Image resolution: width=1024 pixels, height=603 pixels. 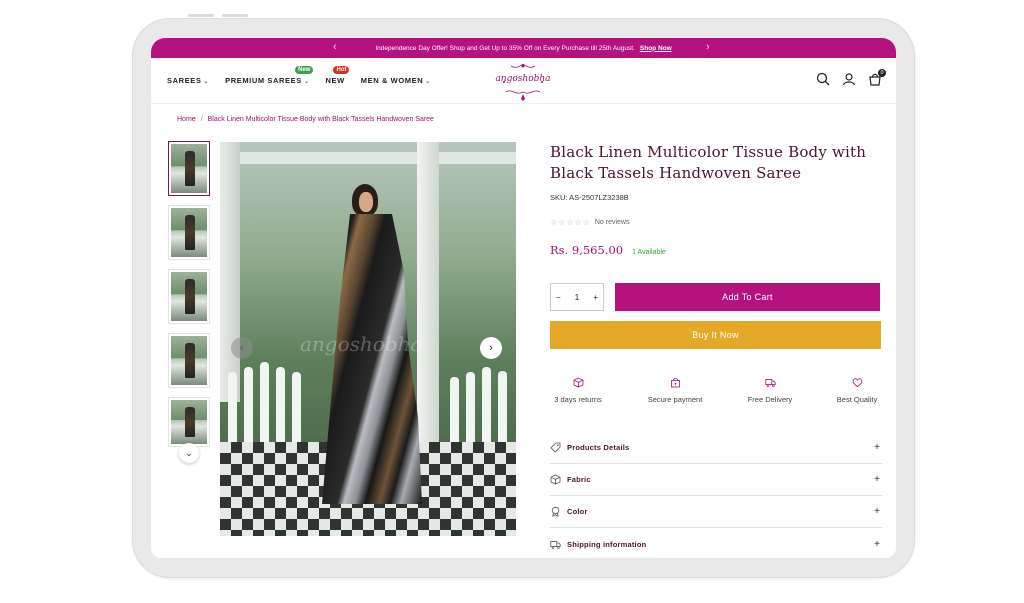 I want to click on tag-icon, so click(x=555, y=447).